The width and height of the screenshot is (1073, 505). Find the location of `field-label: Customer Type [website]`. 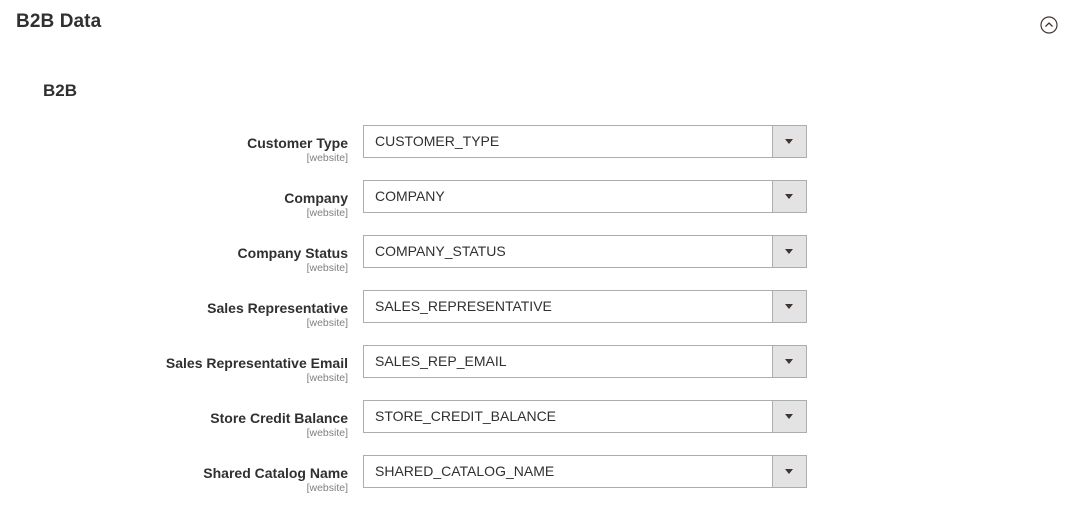

field-label: Customer Type [website] is located at coordinates (297, 149).